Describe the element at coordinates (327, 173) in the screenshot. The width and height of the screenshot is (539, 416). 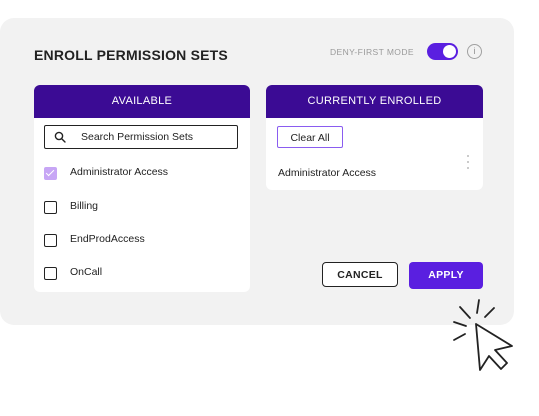
I see `enrolled-item: Administrator Access` at that location.